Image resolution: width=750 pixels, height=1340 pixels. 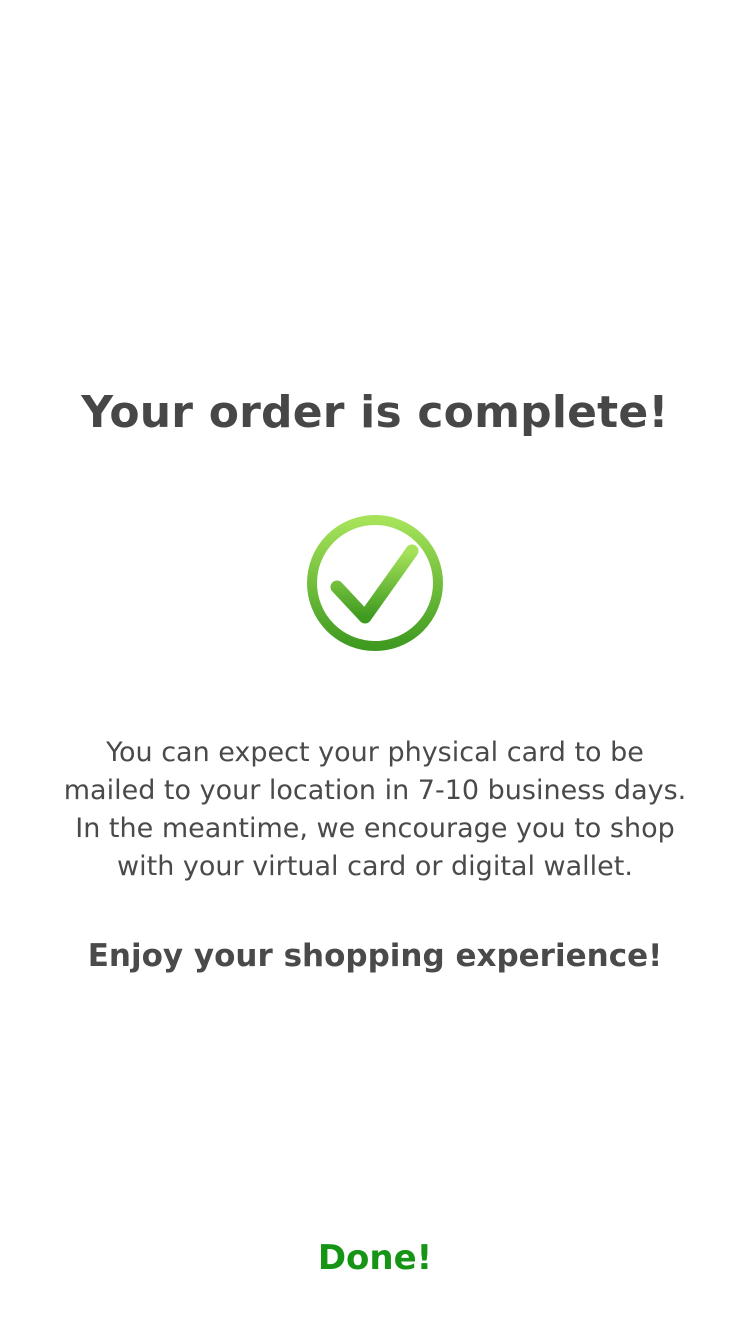 I want to click on checkmark-circle-icon, so click(x=375, y=583).